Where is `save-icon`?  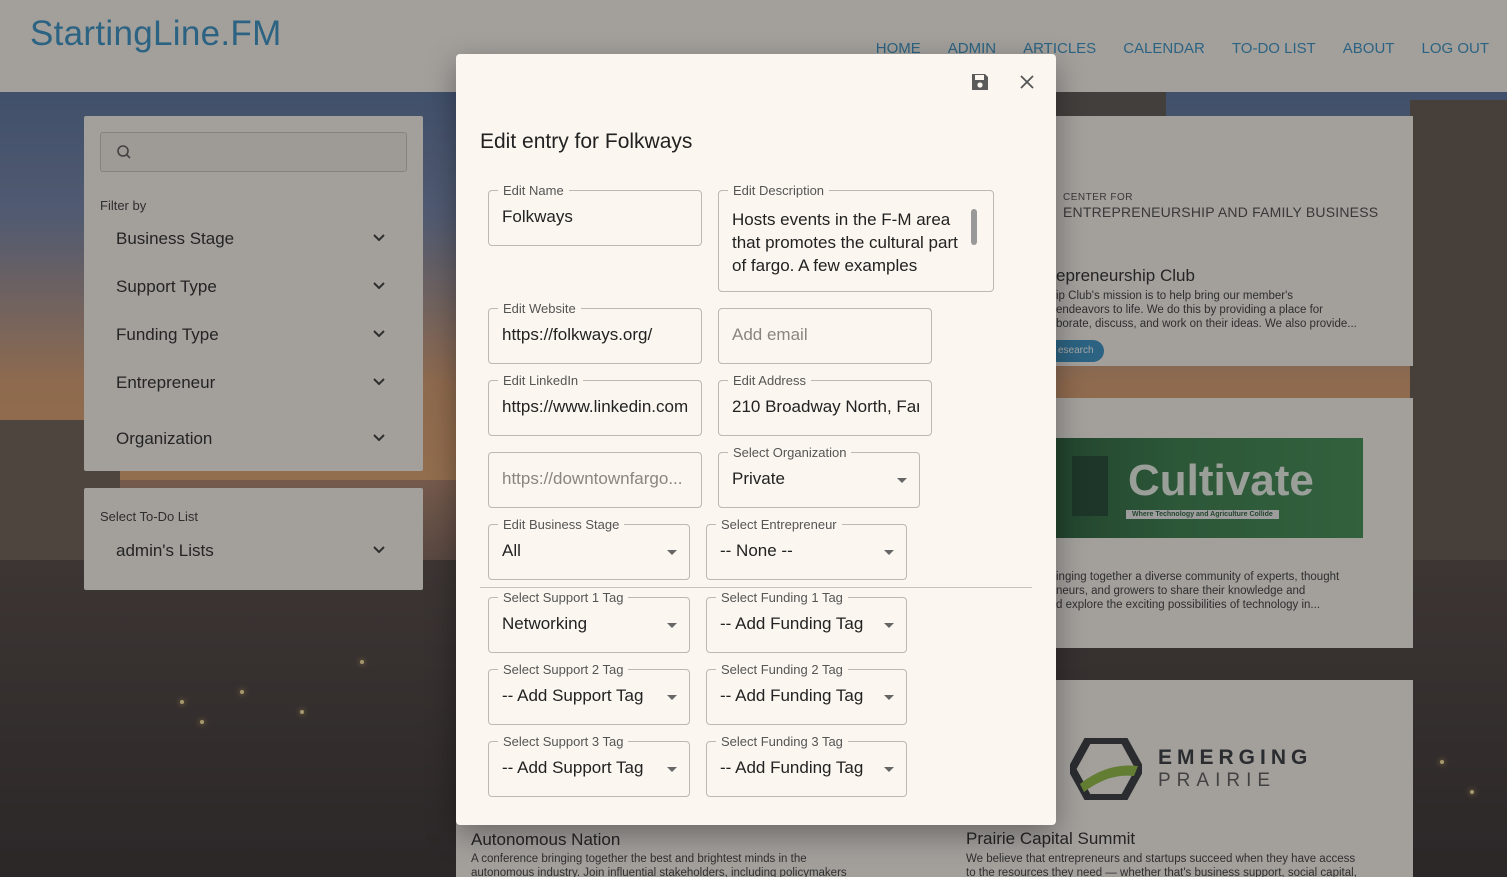
save-icon is located at coordinates (980, 82).